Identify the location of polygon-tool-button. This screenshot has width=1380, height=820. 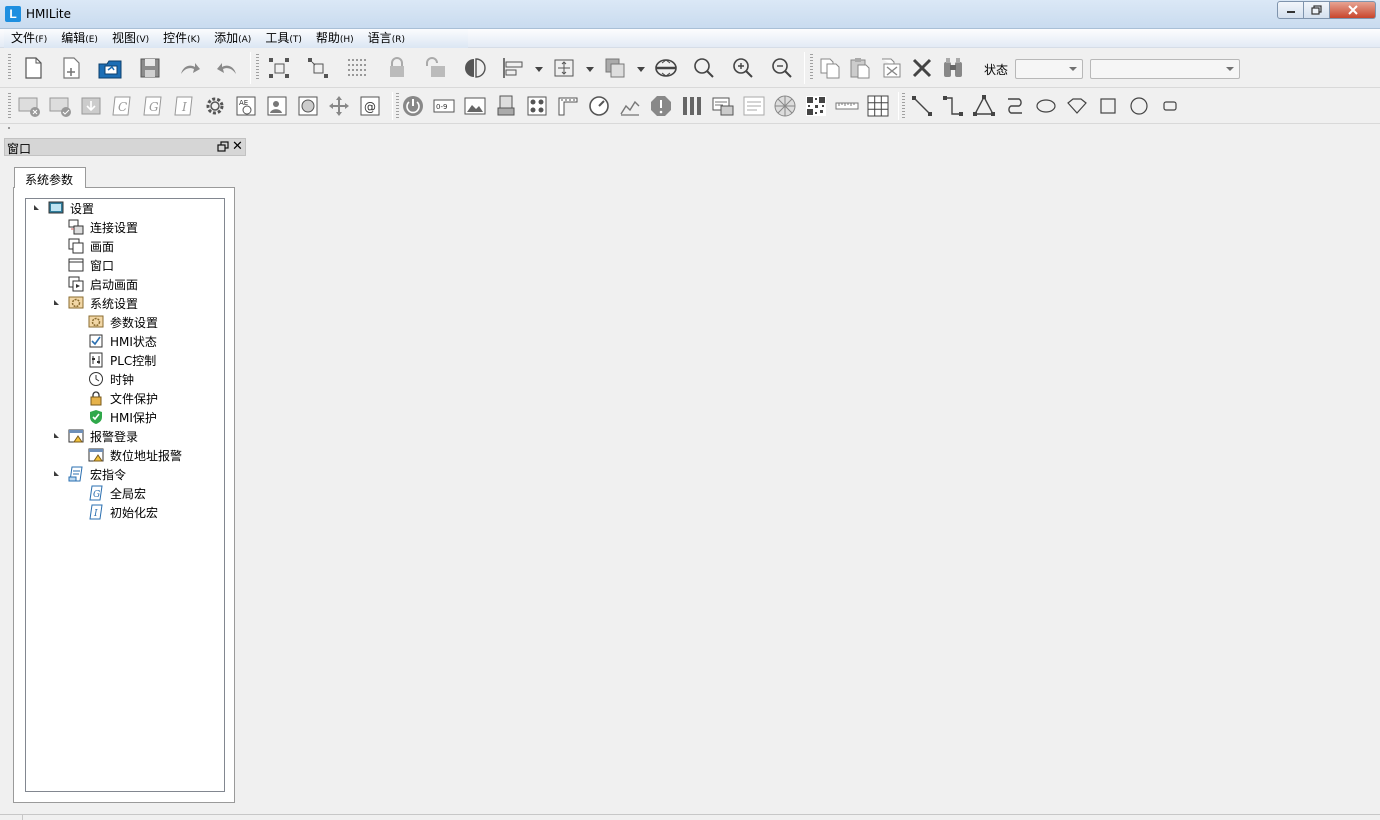
(984, 106).